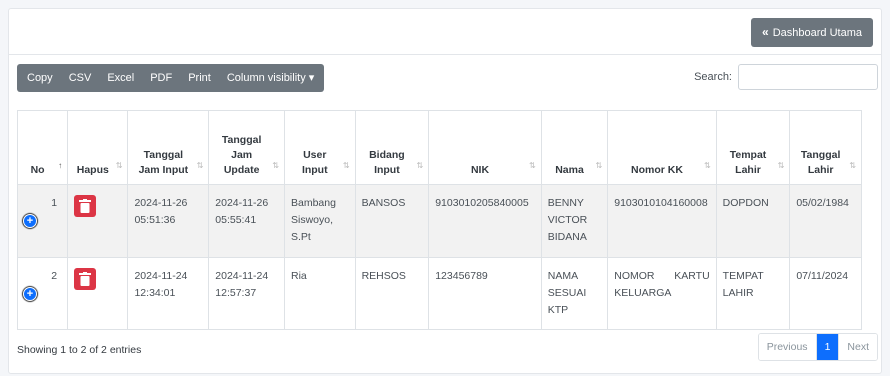 The image size is (890, 376). I want to click on column-visibility-button: Column visibility ▾, so click(271, 78).